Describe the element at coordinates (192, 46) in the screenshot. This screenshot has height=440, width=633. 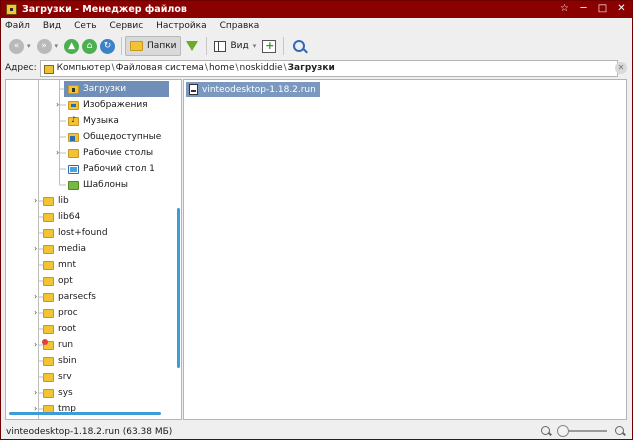
I see `filter-icon` at that location.